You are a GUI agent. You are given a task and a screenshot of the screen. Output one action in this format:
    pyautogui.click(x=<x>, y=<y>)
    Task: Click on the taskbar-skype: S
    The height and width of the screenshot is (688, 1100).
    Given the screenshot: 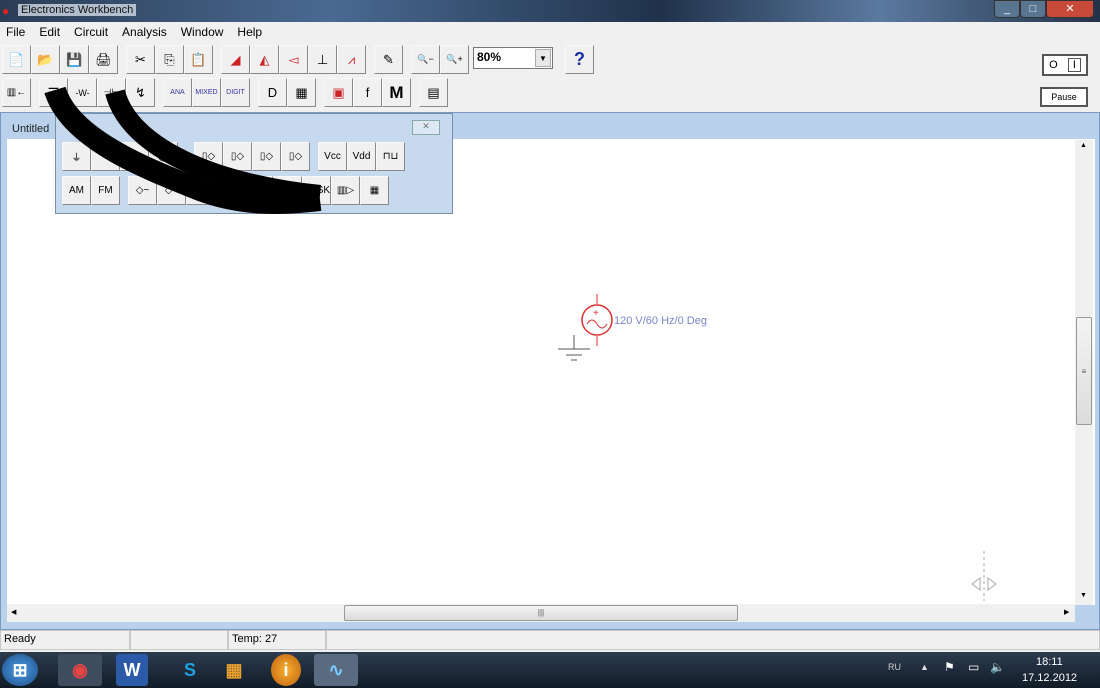 What is the action you would take?
    pyautogui.click(x=190, y=670)
    